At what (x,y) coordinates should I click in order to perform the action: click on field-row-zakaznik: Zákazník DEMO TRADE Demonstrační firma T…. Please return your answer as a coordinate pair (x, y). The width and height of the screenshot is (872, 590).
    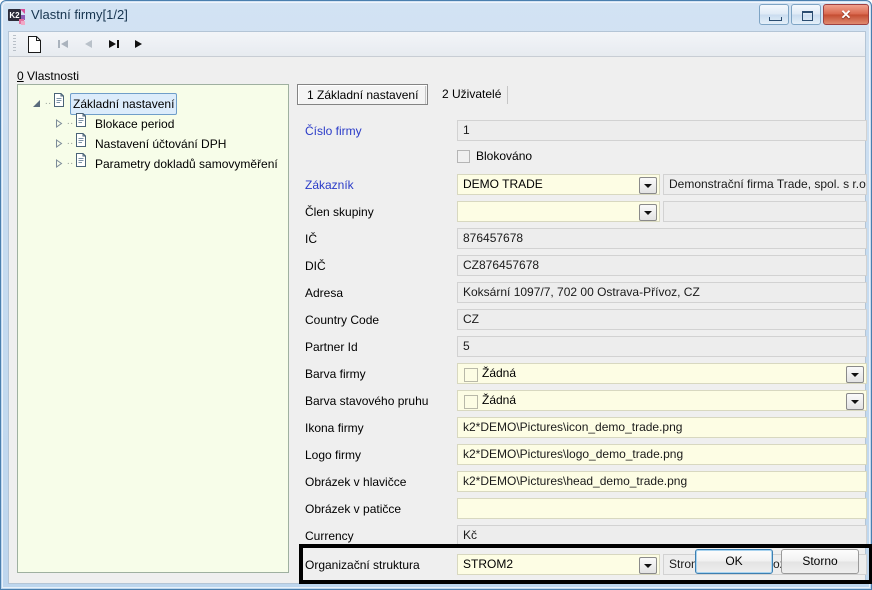
    Looking at the image, I should click on (584, 185).